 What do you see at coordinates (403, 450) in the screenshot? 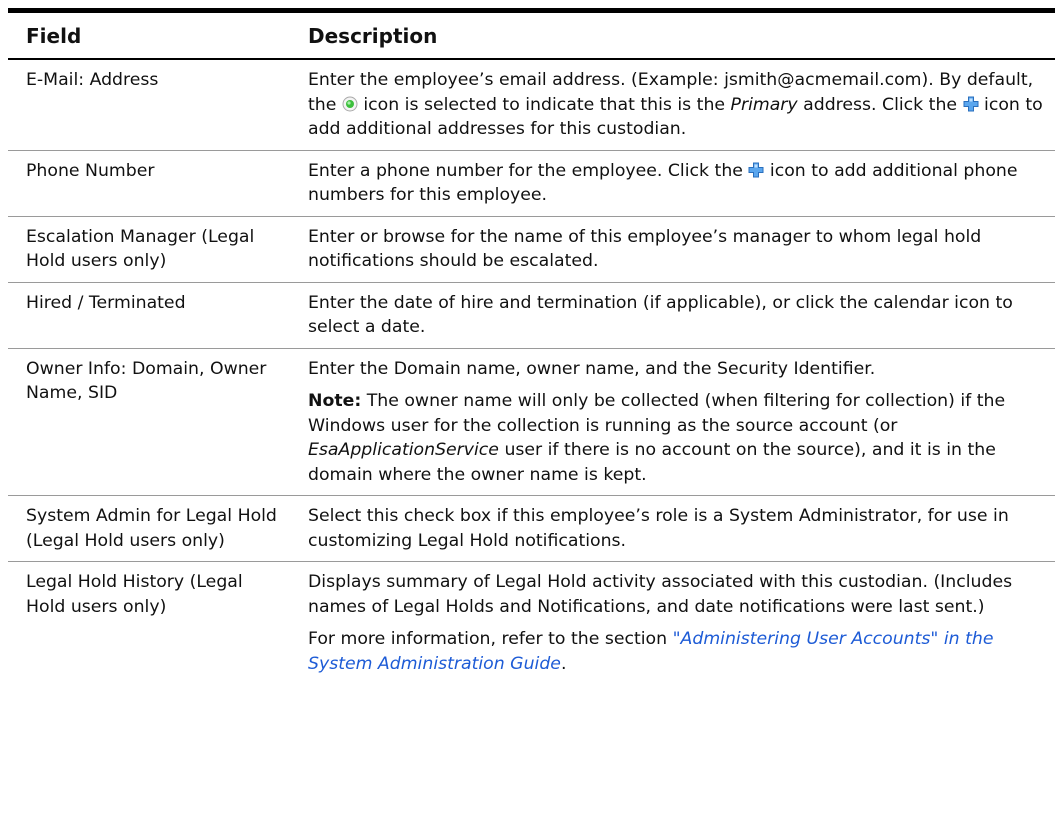
I see `description-emphasis: EsaApplicationService` at bounding box center [403, 450].